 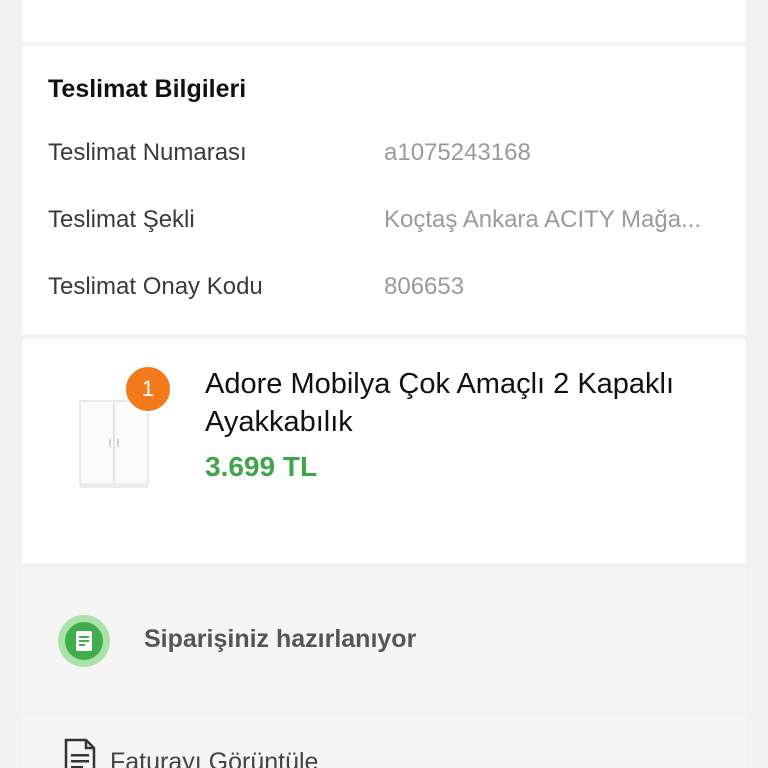 What do you see at coordinates (147, 89) in the screenshot?
I see `delivery-info-title: Teslimat Bilgileri` at bounding box center [147, 89].